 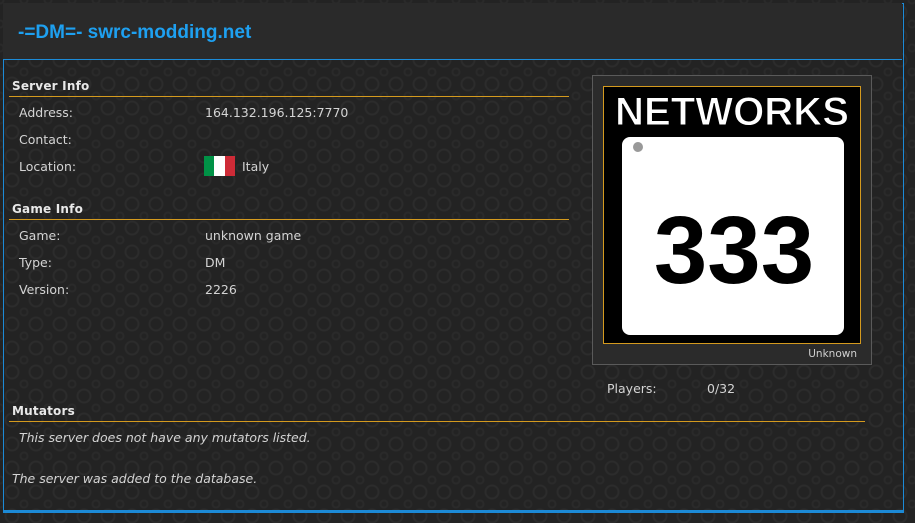 What do you see at coordinates (215, 262) in the screenshot?
I see `type-value: DM` at bounding box center [215, 262].